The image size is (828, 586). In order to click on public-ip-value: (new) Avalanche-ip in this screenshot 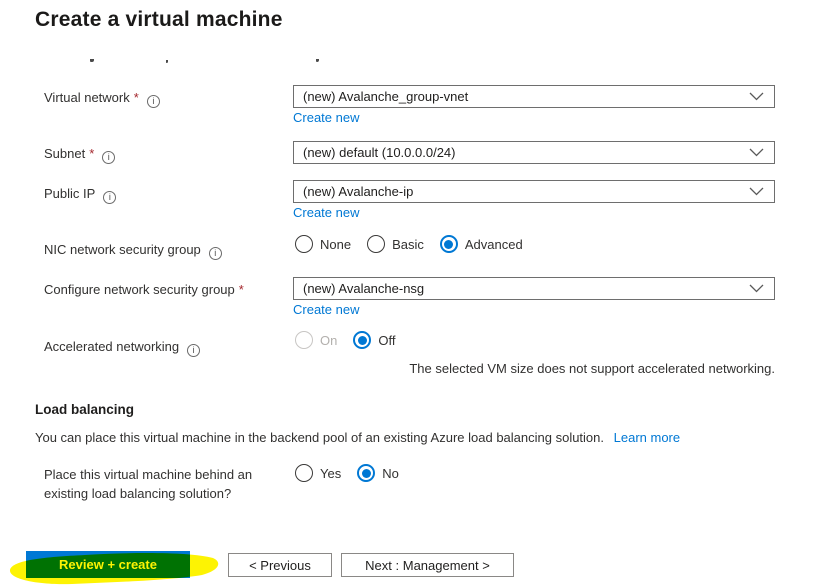, I will do `click(358, 191)`.